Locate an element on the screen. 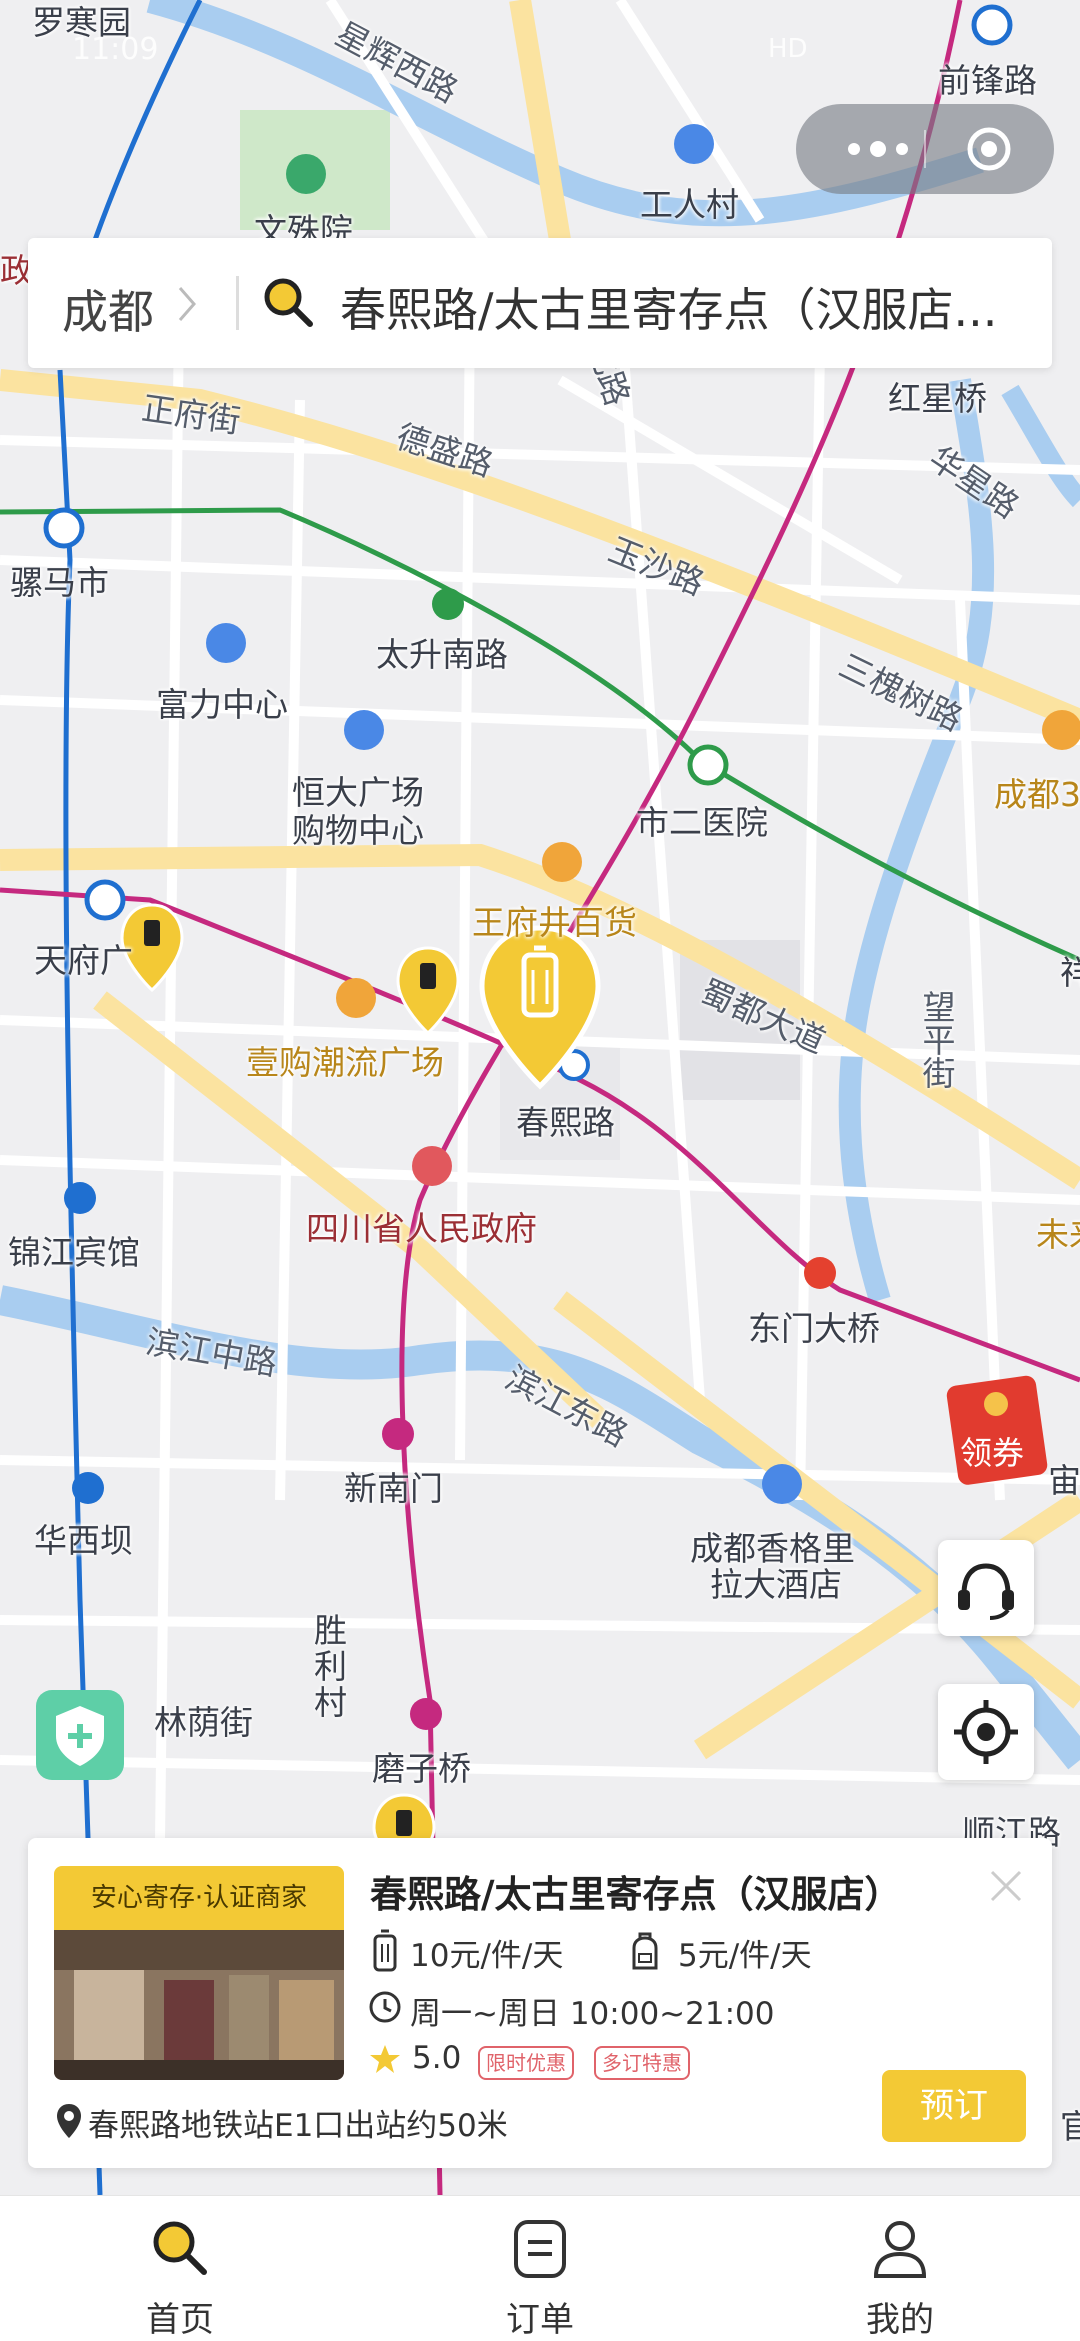 The width and height of the screenshot is (1080, 2341). safety-button is located at coordinates (80, 1735).